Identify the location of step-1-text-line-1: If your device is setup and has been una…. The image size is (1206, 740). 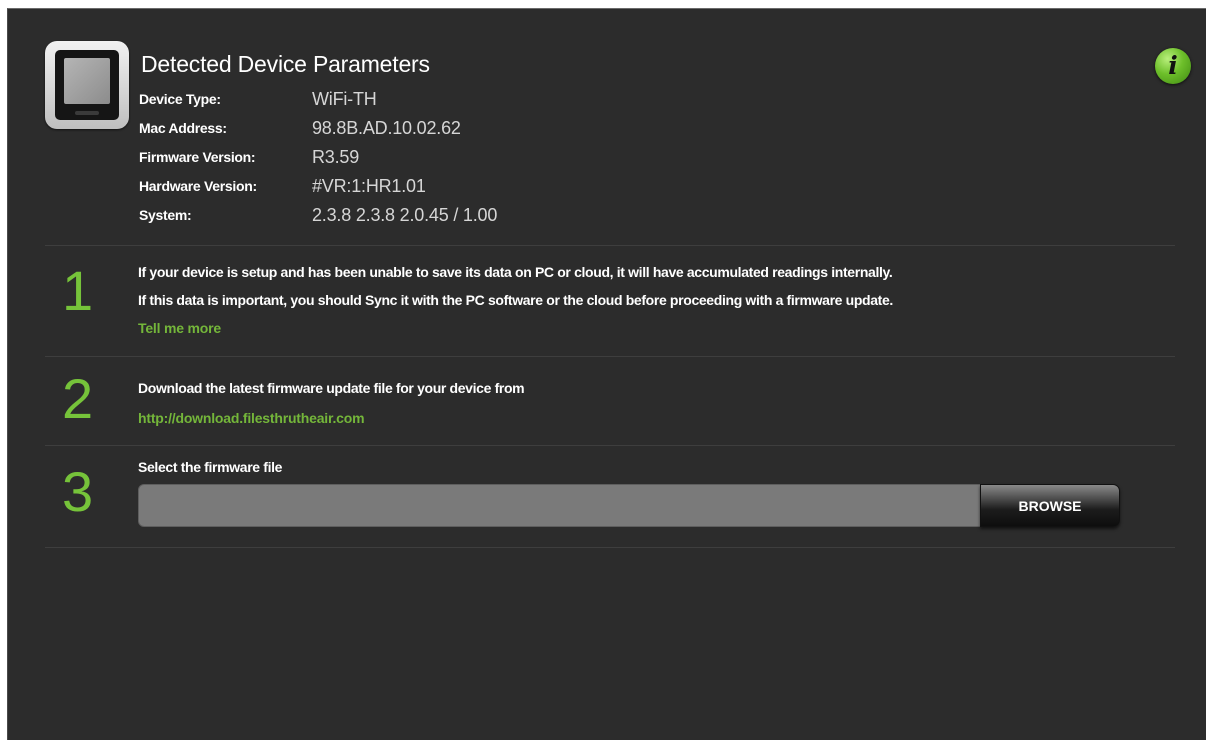
(515, 272).